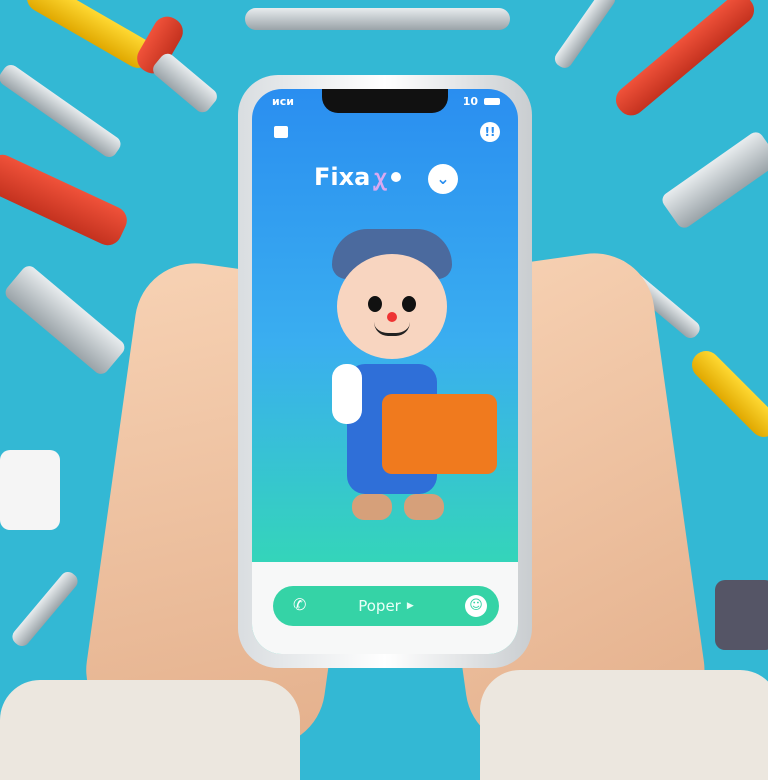 The image size is (768, 780). I want to click on battery-icon, so click(492, 101).